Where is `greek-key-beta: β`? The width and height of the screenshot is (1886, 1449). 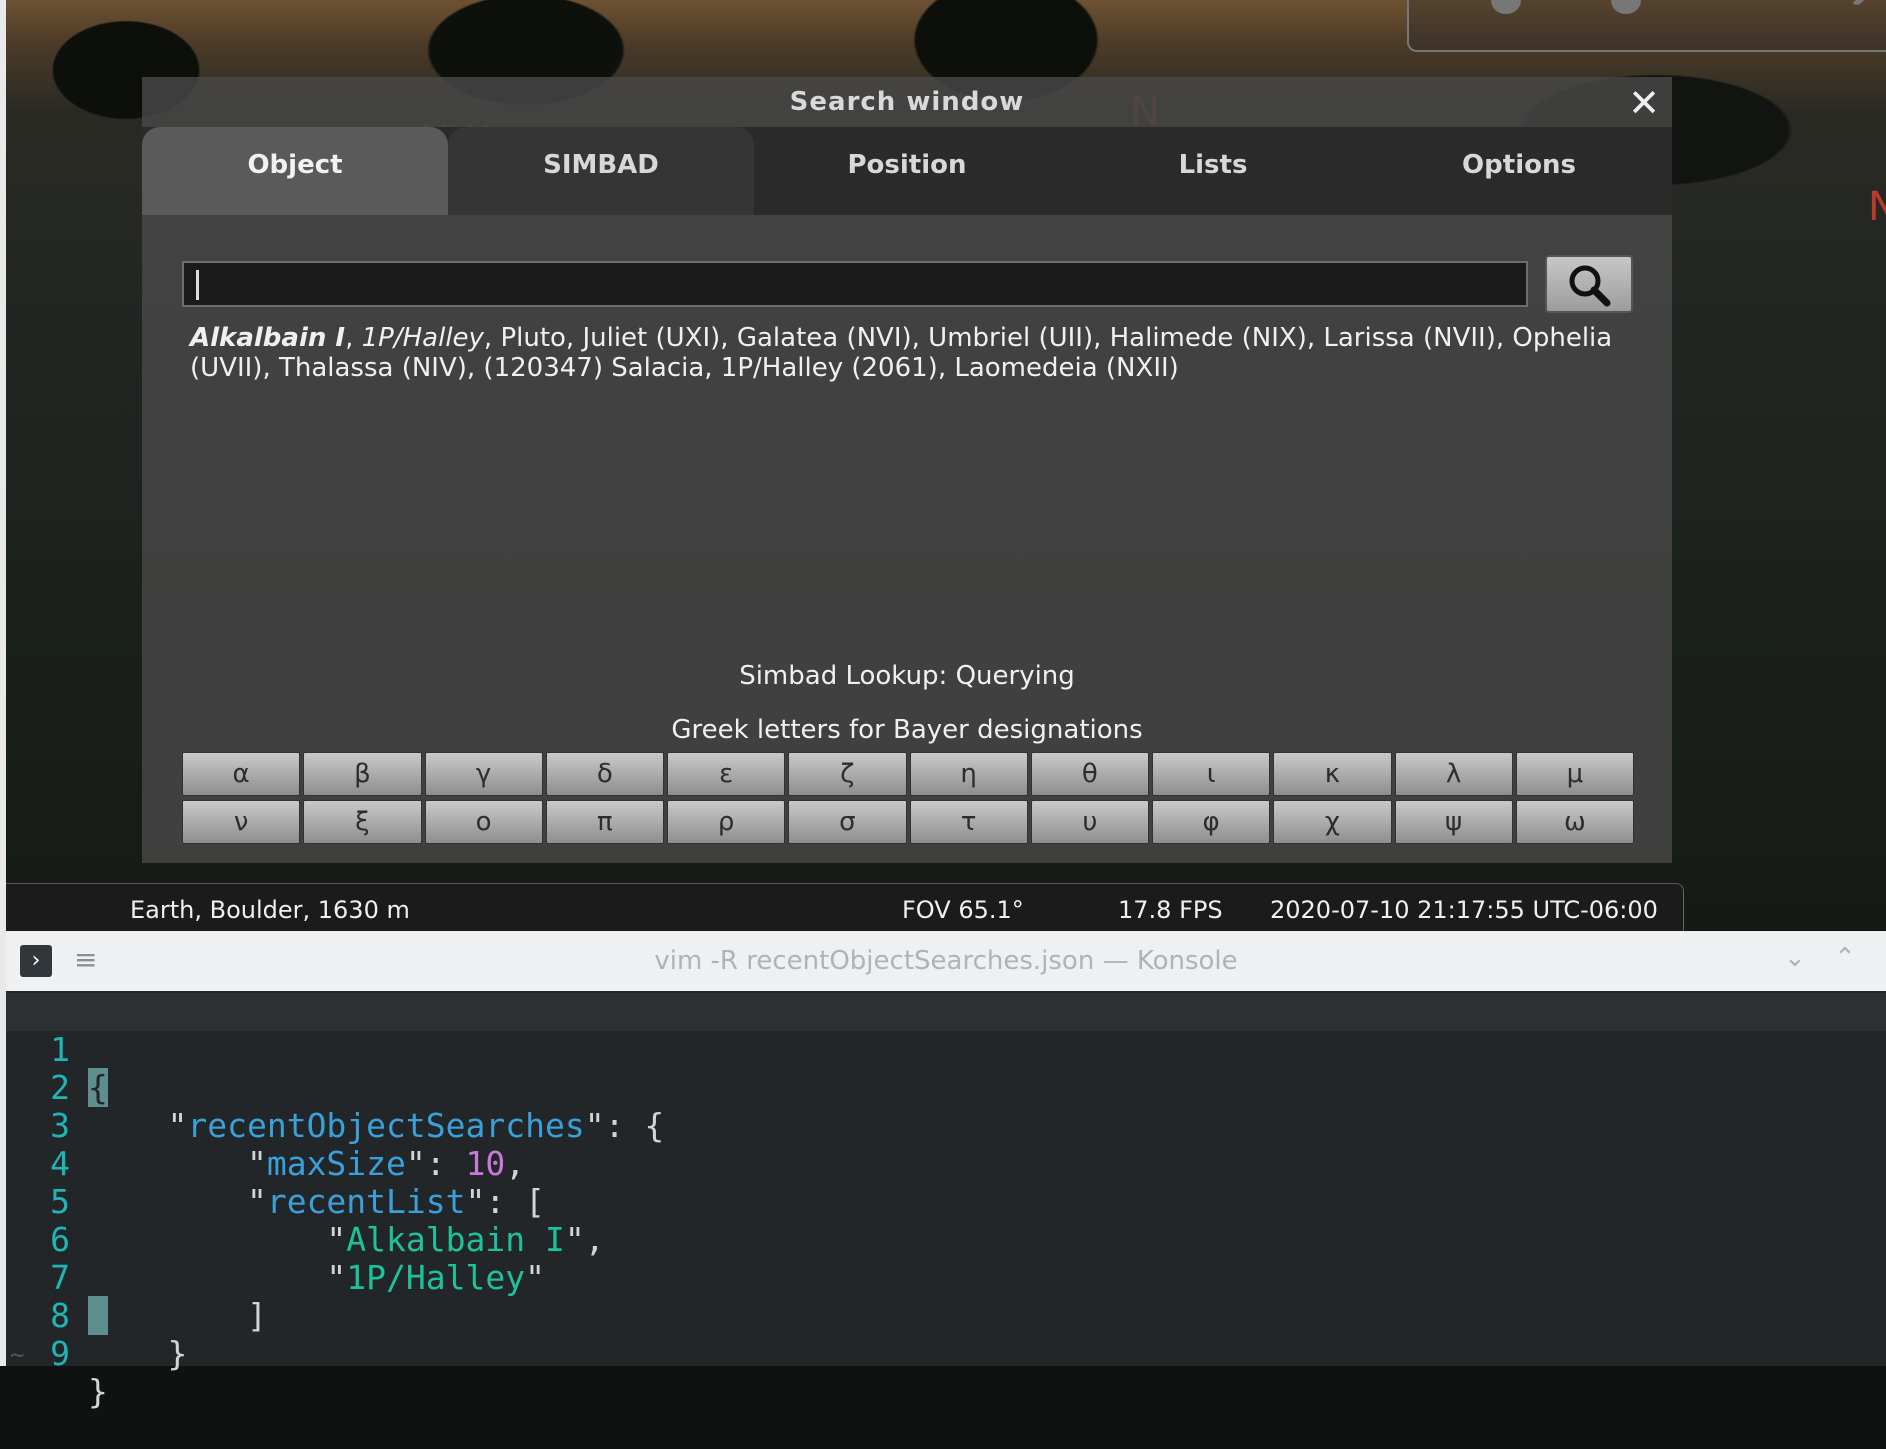
greek-key-beta: β is located at coordinates (362, 774).